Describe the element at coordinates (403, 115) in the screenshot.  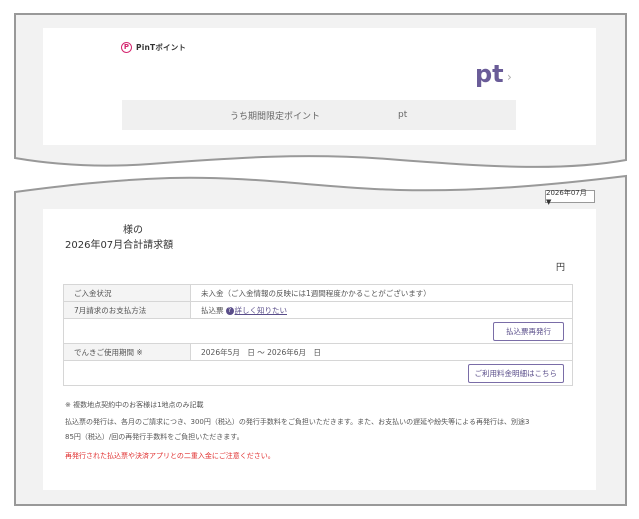
I see `limited-points-unit: pt` at that location.